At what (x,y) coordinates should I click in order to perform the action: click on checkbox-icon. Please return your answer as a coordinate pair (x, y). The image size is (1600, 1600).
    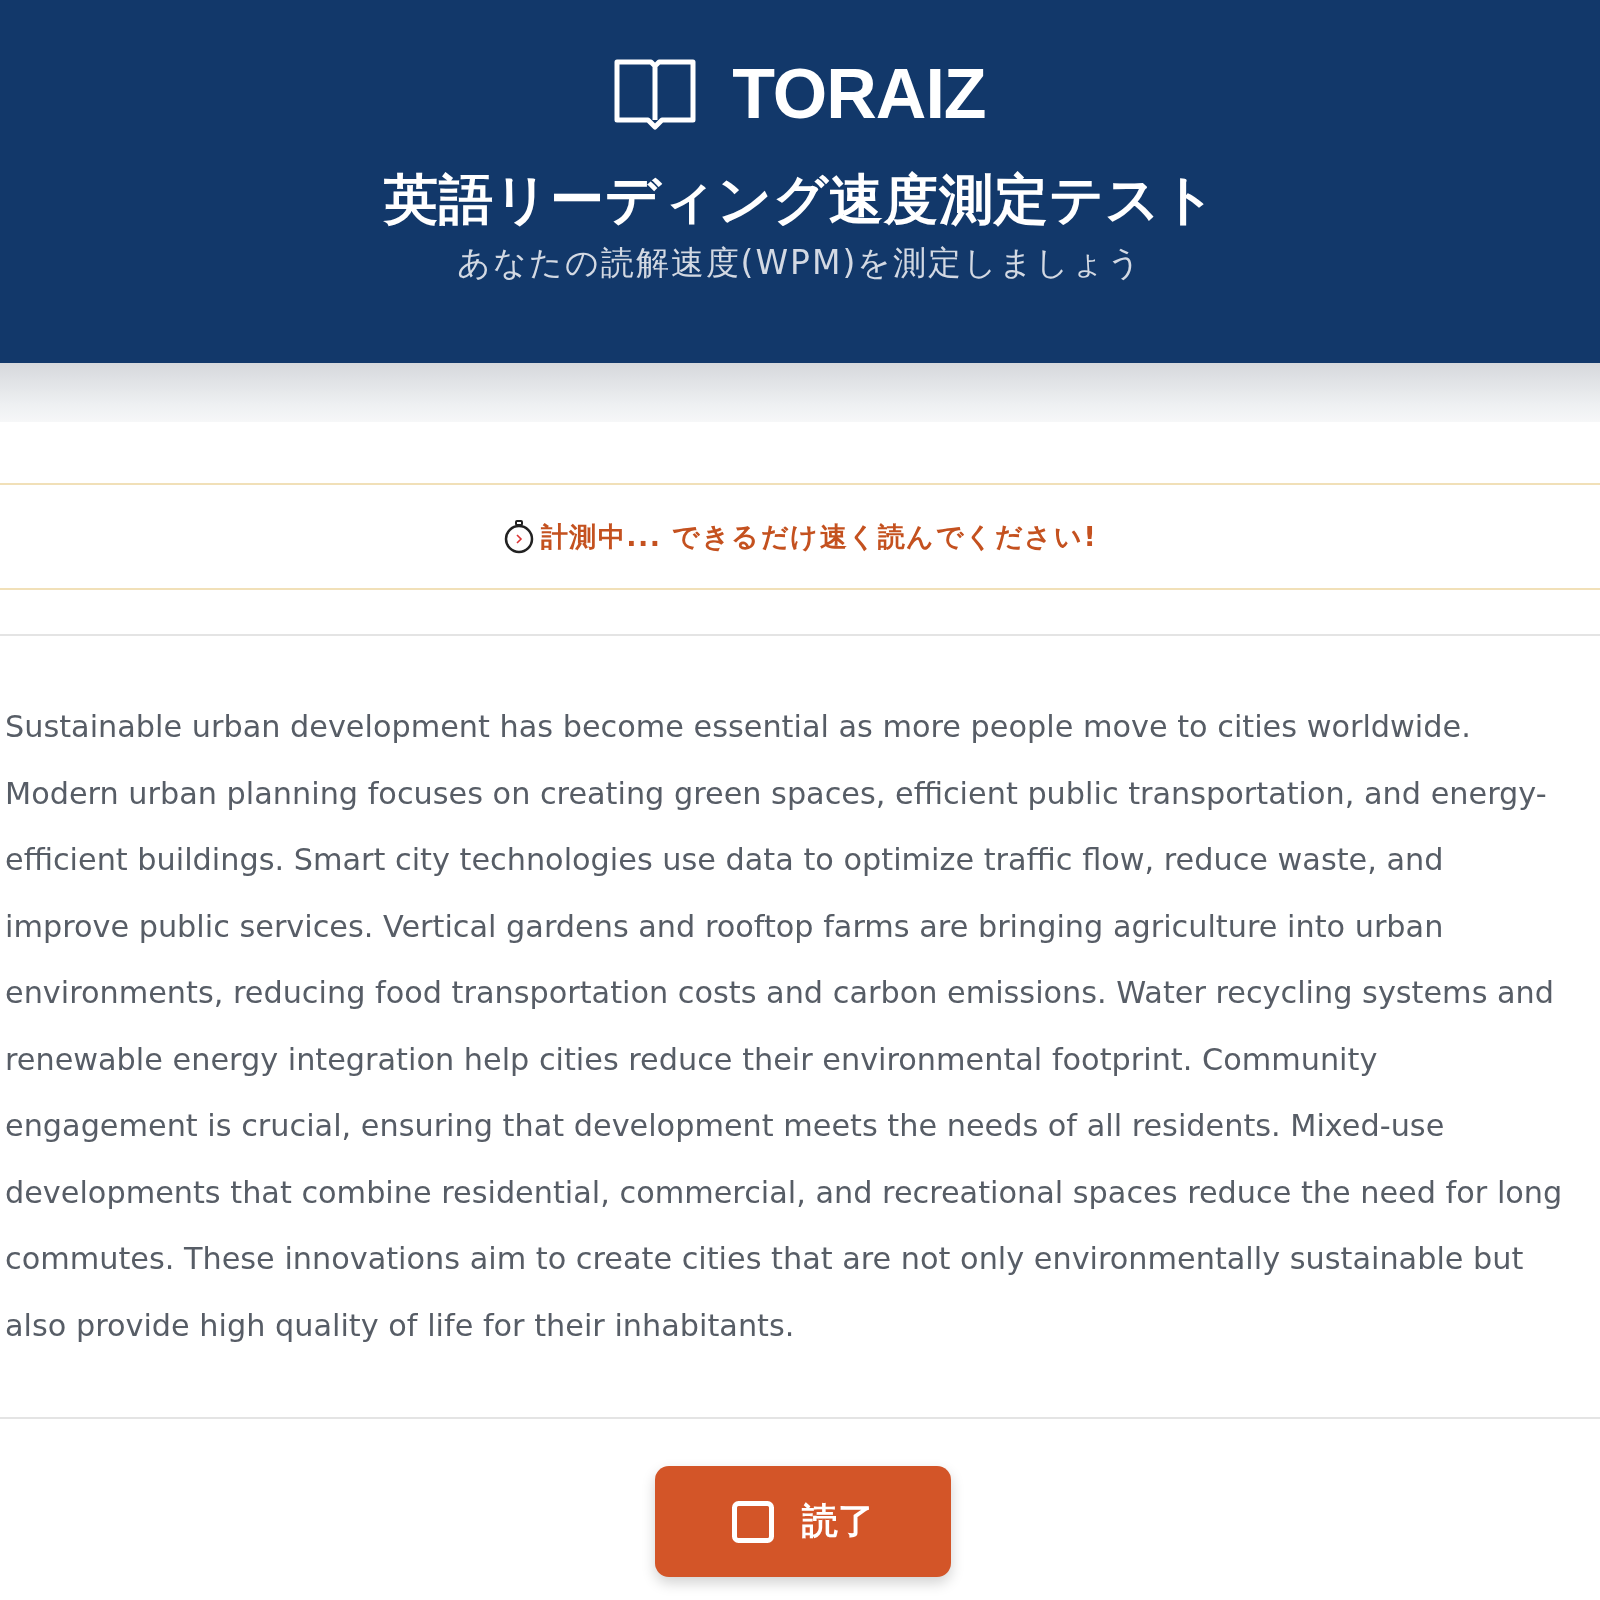
    Looking at the image, I should click on (752, 1521).